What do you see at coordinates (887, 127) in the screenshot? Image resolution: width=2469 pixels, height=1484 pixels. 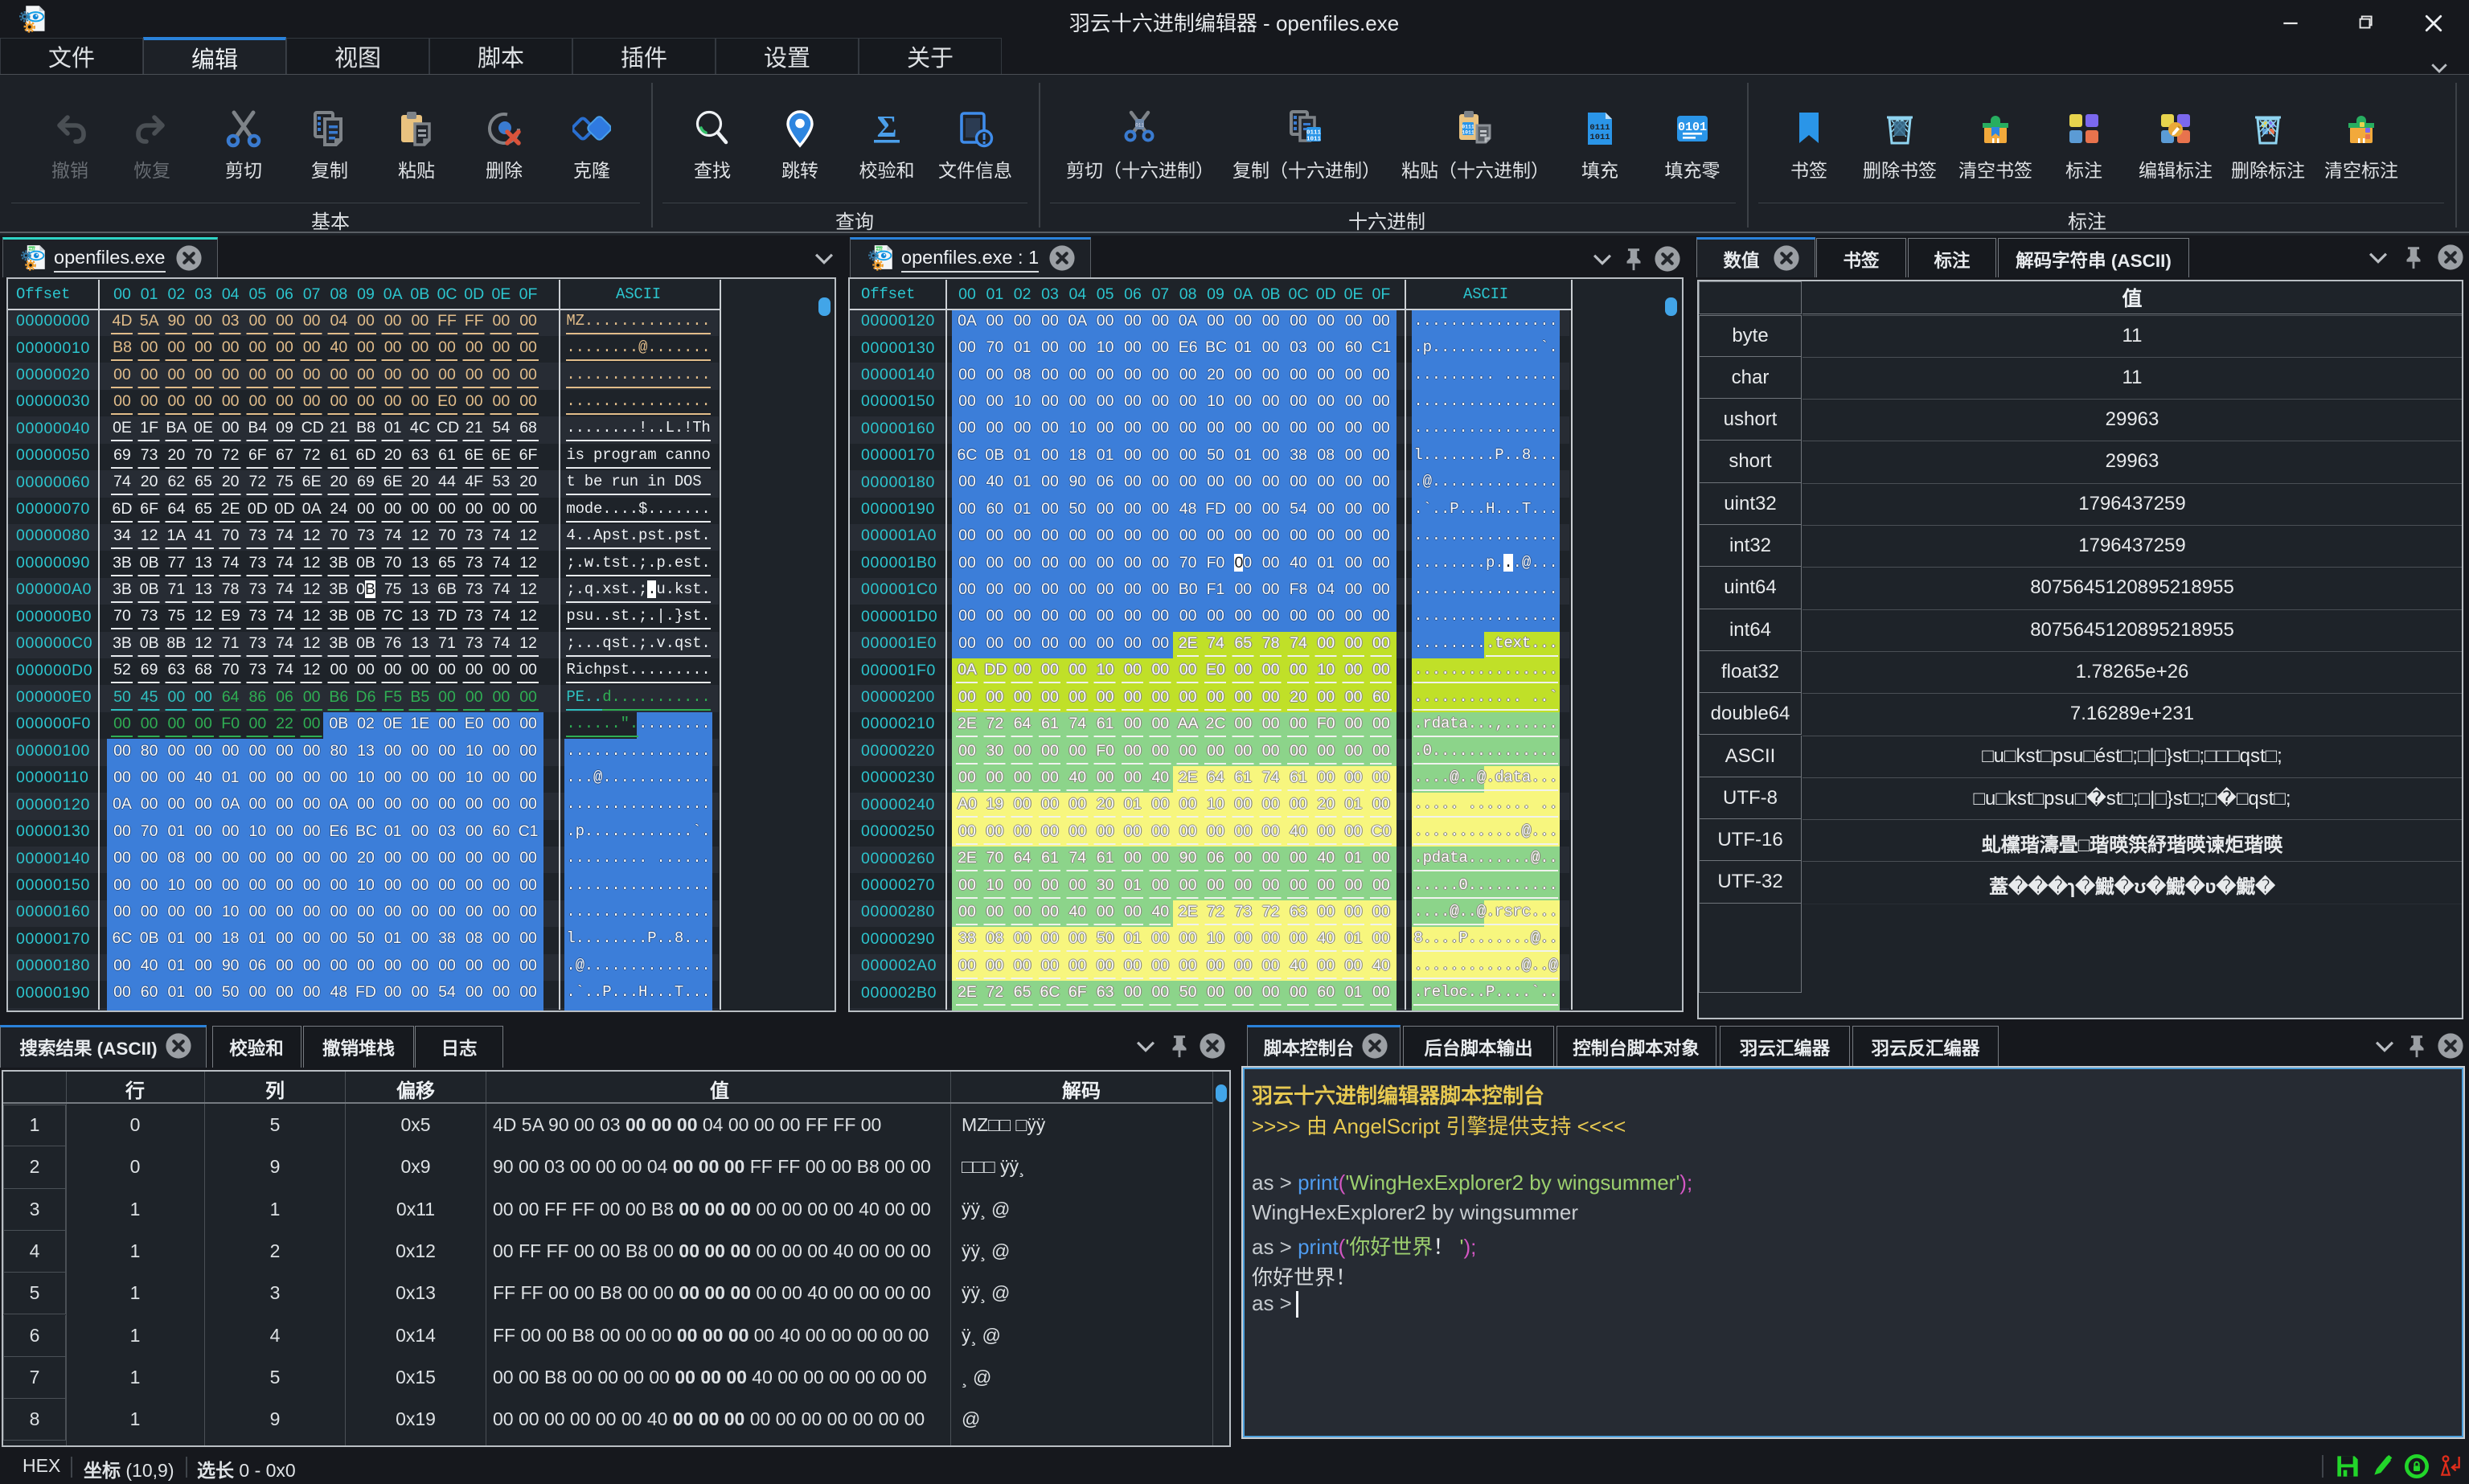 I see `svg-text: Σ` at bounding box center [887, 127].